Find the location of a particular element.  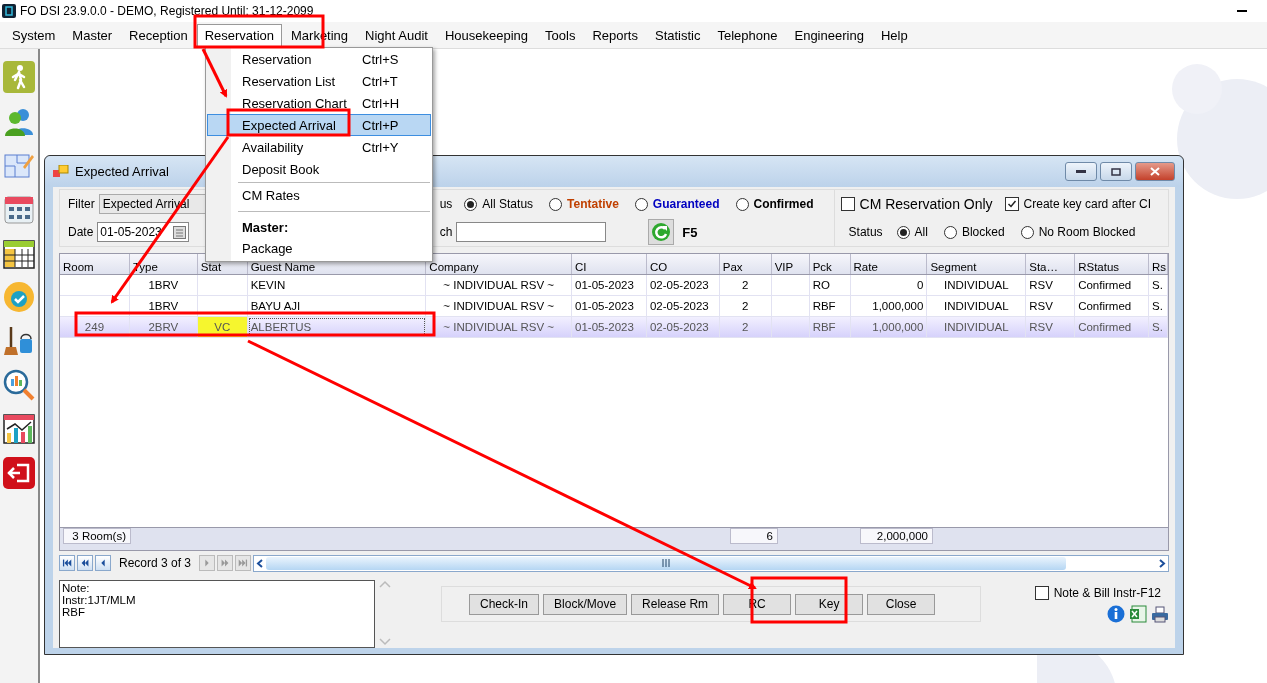

table-row: 249 2BRV VC ALBERTUS ~ INDIVIDUAL RSV ~ 01-05-2023 02-05-2023 2 RBF 1,000,000 INDIVIDUAL RSV Confirmed S. is located at coordinates (614, 327).